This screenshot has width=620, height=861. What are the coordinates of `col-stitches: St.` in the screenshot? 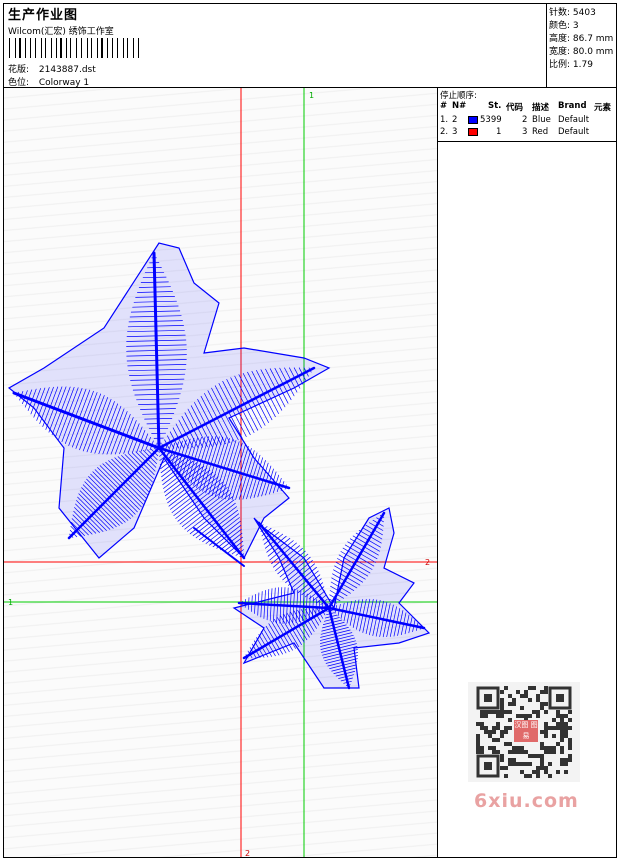 It's located at (495, 106).